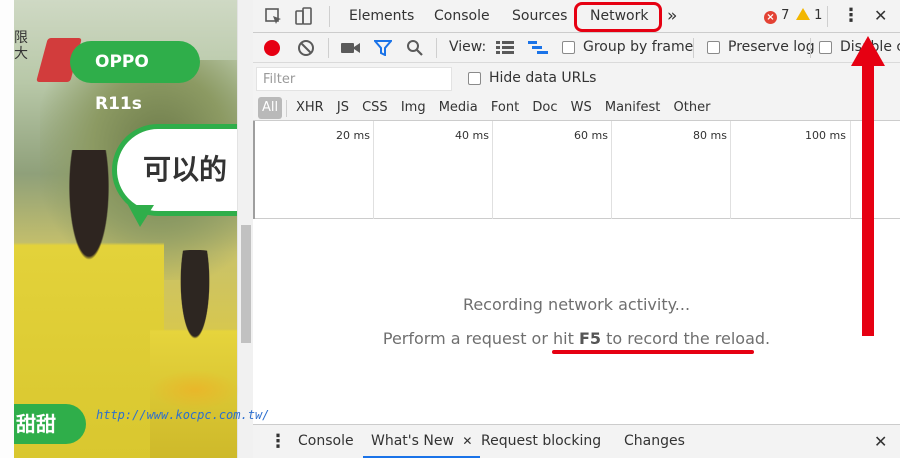 This screenshot has width=900, height=458. I want to click on screenshot-camera-icon, so click(351, 48).